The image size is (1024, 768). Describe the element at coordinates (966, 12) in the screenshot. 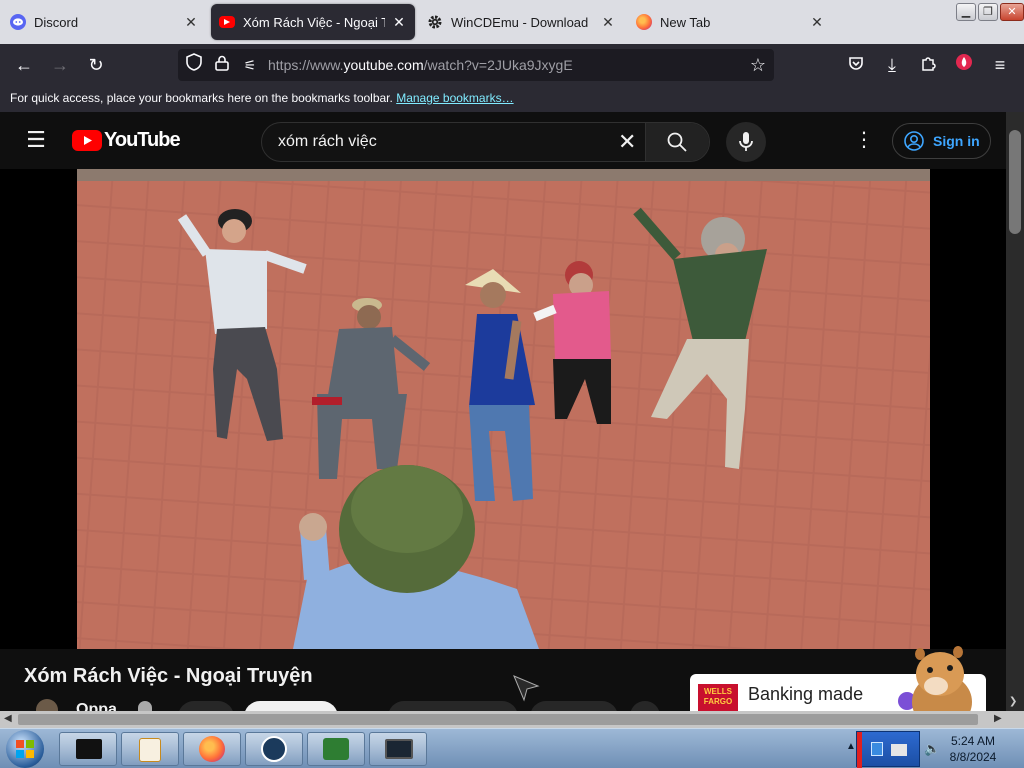

I see `minimize-button: ▁` at that location.